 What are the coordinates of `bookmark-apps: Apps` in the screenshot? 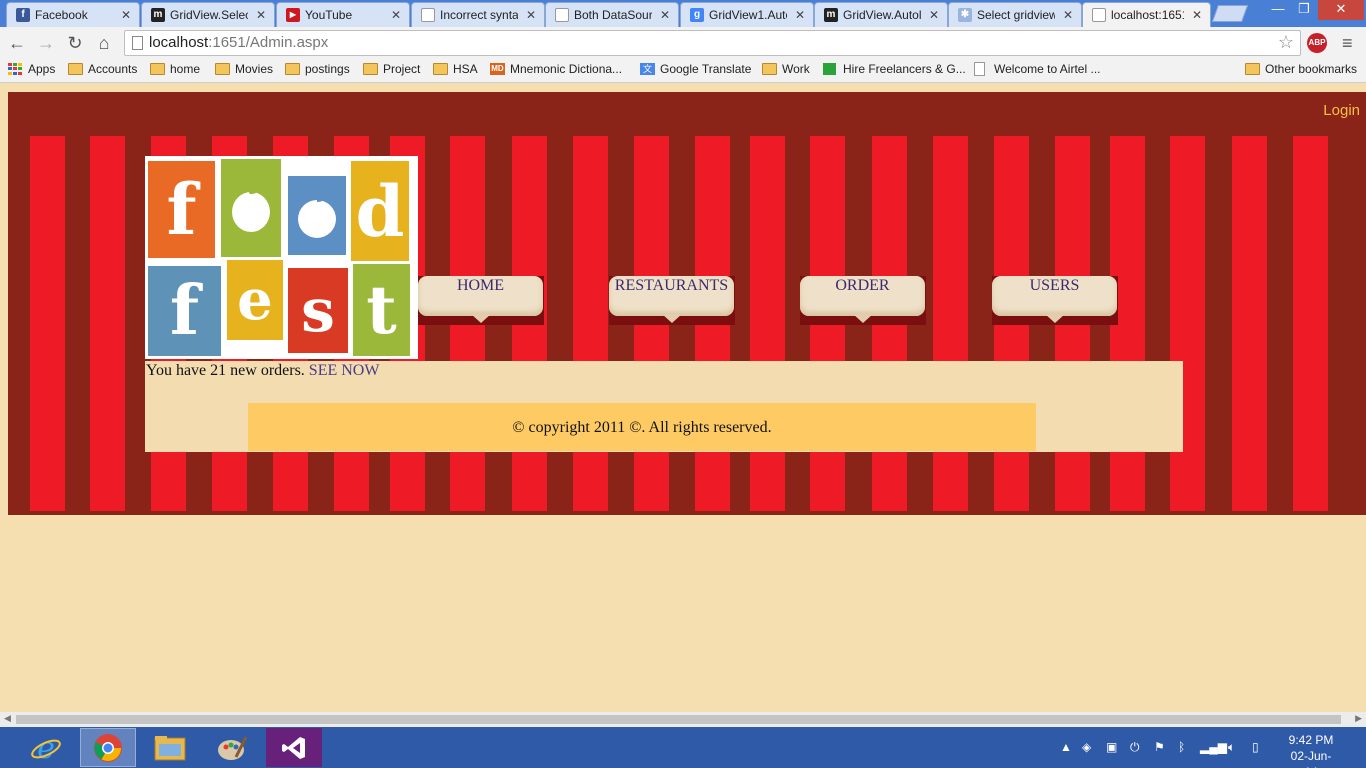 It's located at (31, 69).